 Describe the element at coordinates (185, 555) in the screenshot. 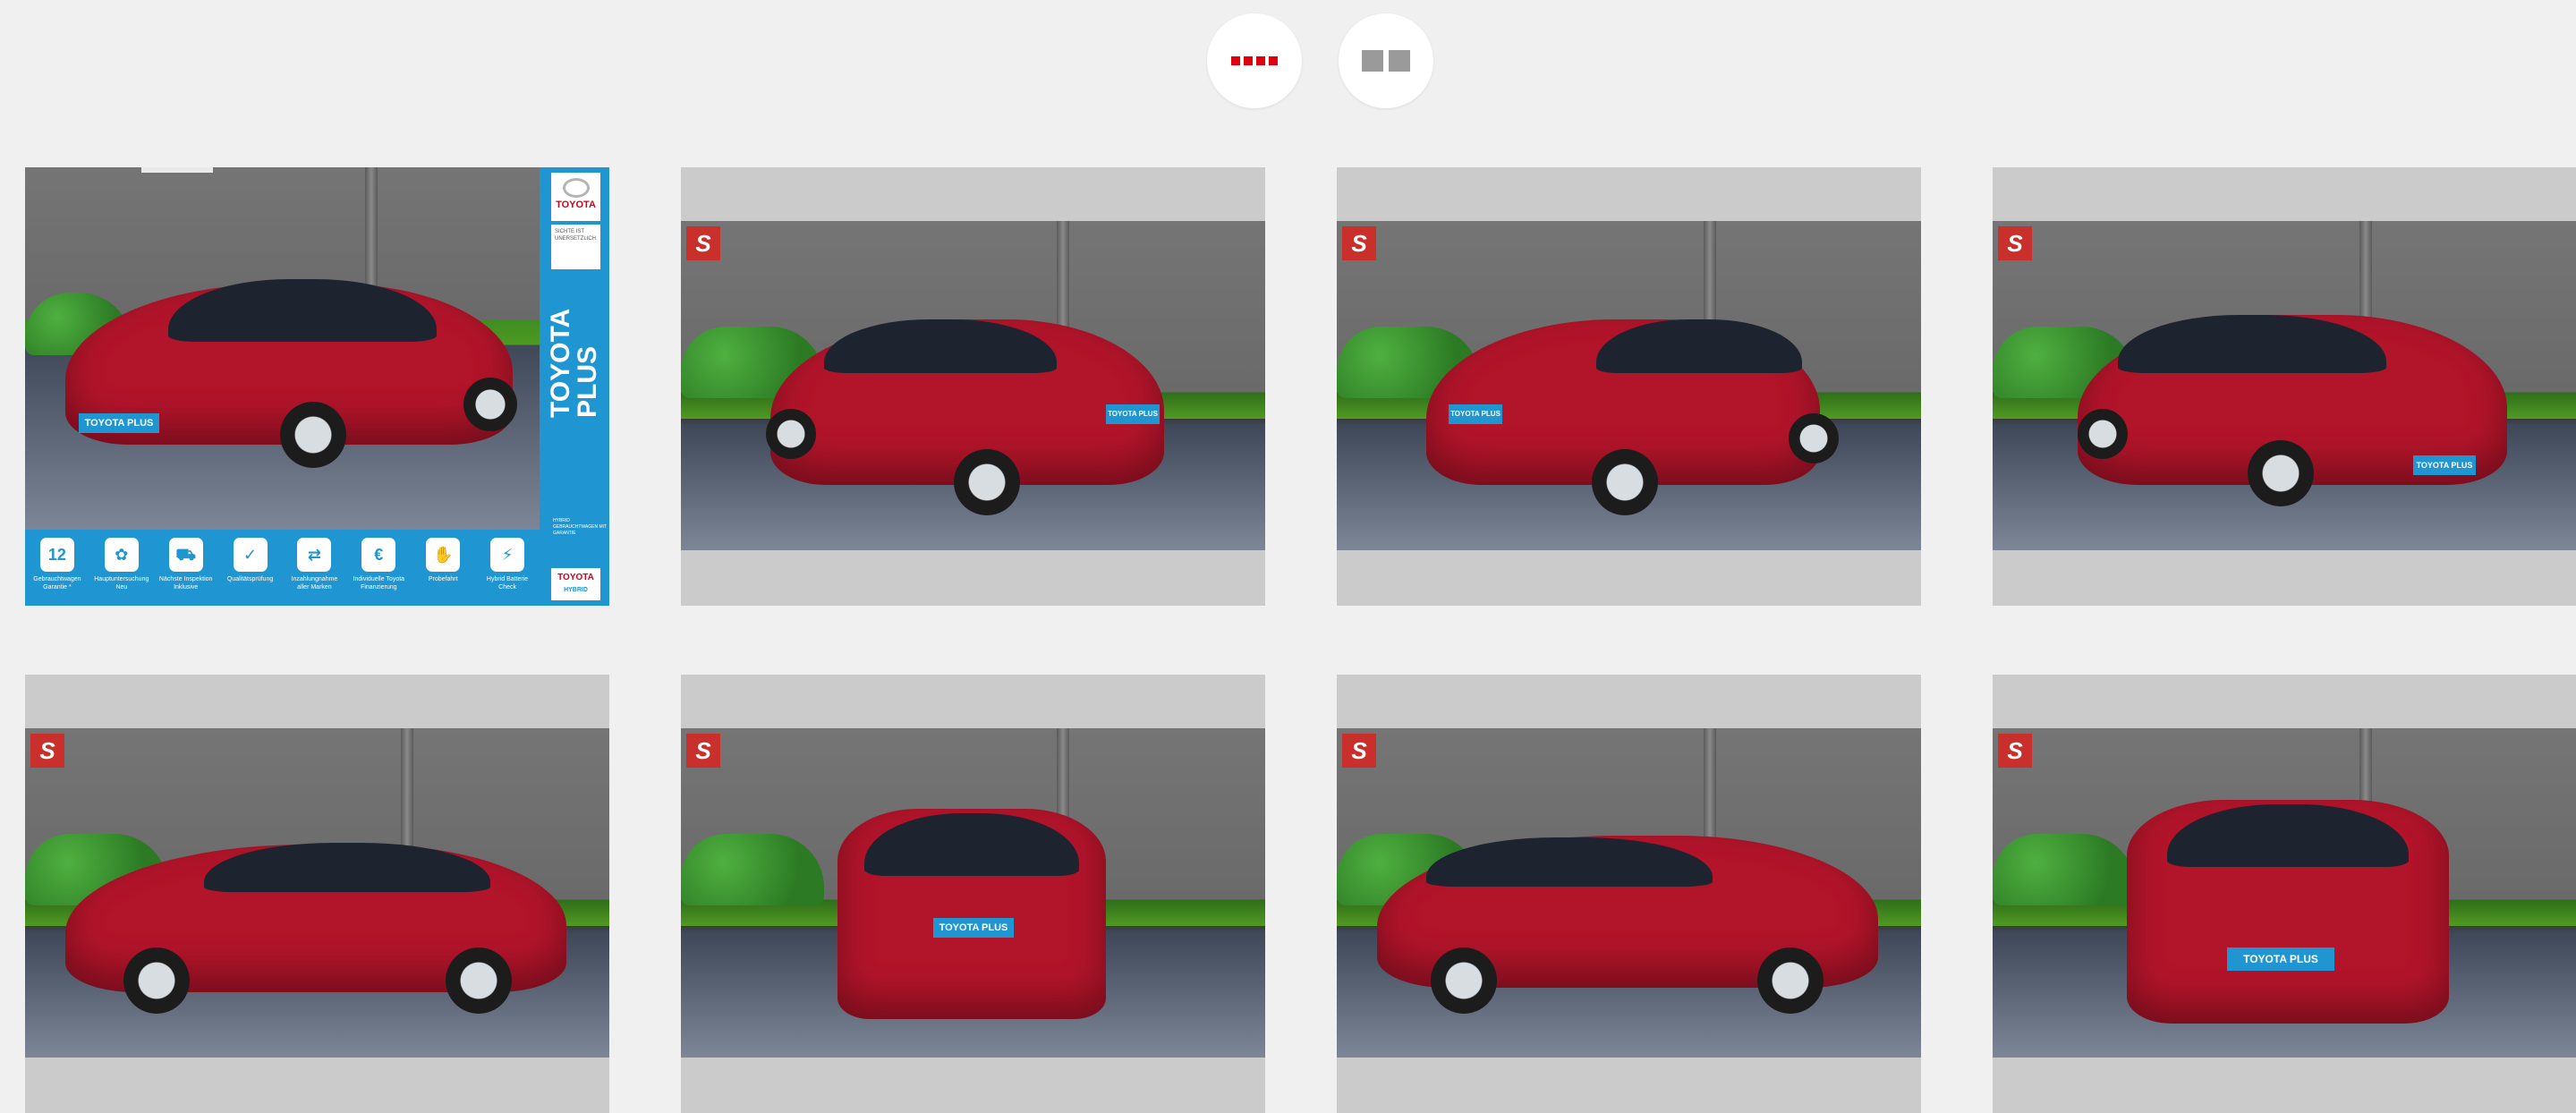

I see `car-service-icon: ⛟` at that location.